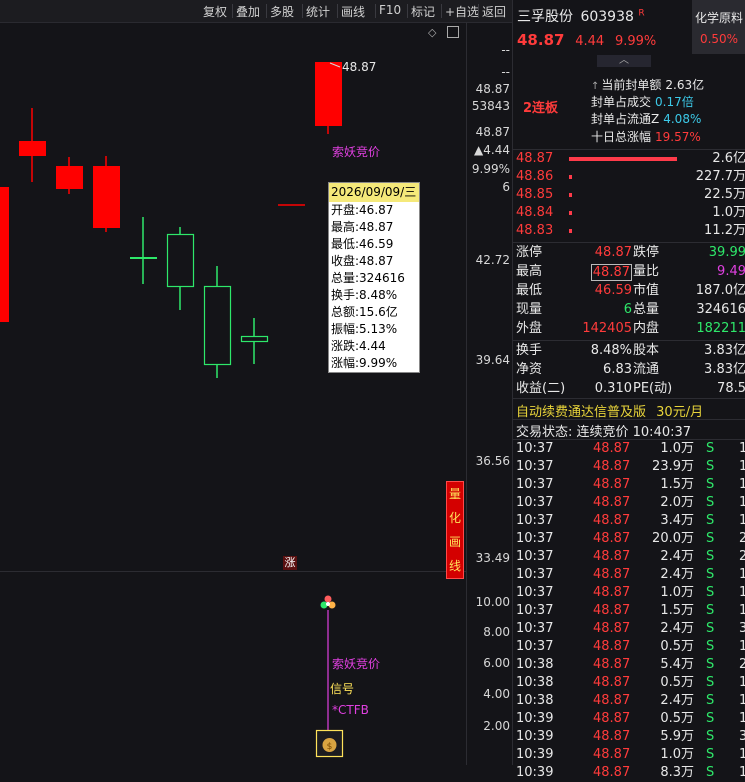 The width and height of the screenshot is (745, 782). Describe the element at coordinates (529, 369) in the screenshot. I see `stat-label: 净资` at that location.